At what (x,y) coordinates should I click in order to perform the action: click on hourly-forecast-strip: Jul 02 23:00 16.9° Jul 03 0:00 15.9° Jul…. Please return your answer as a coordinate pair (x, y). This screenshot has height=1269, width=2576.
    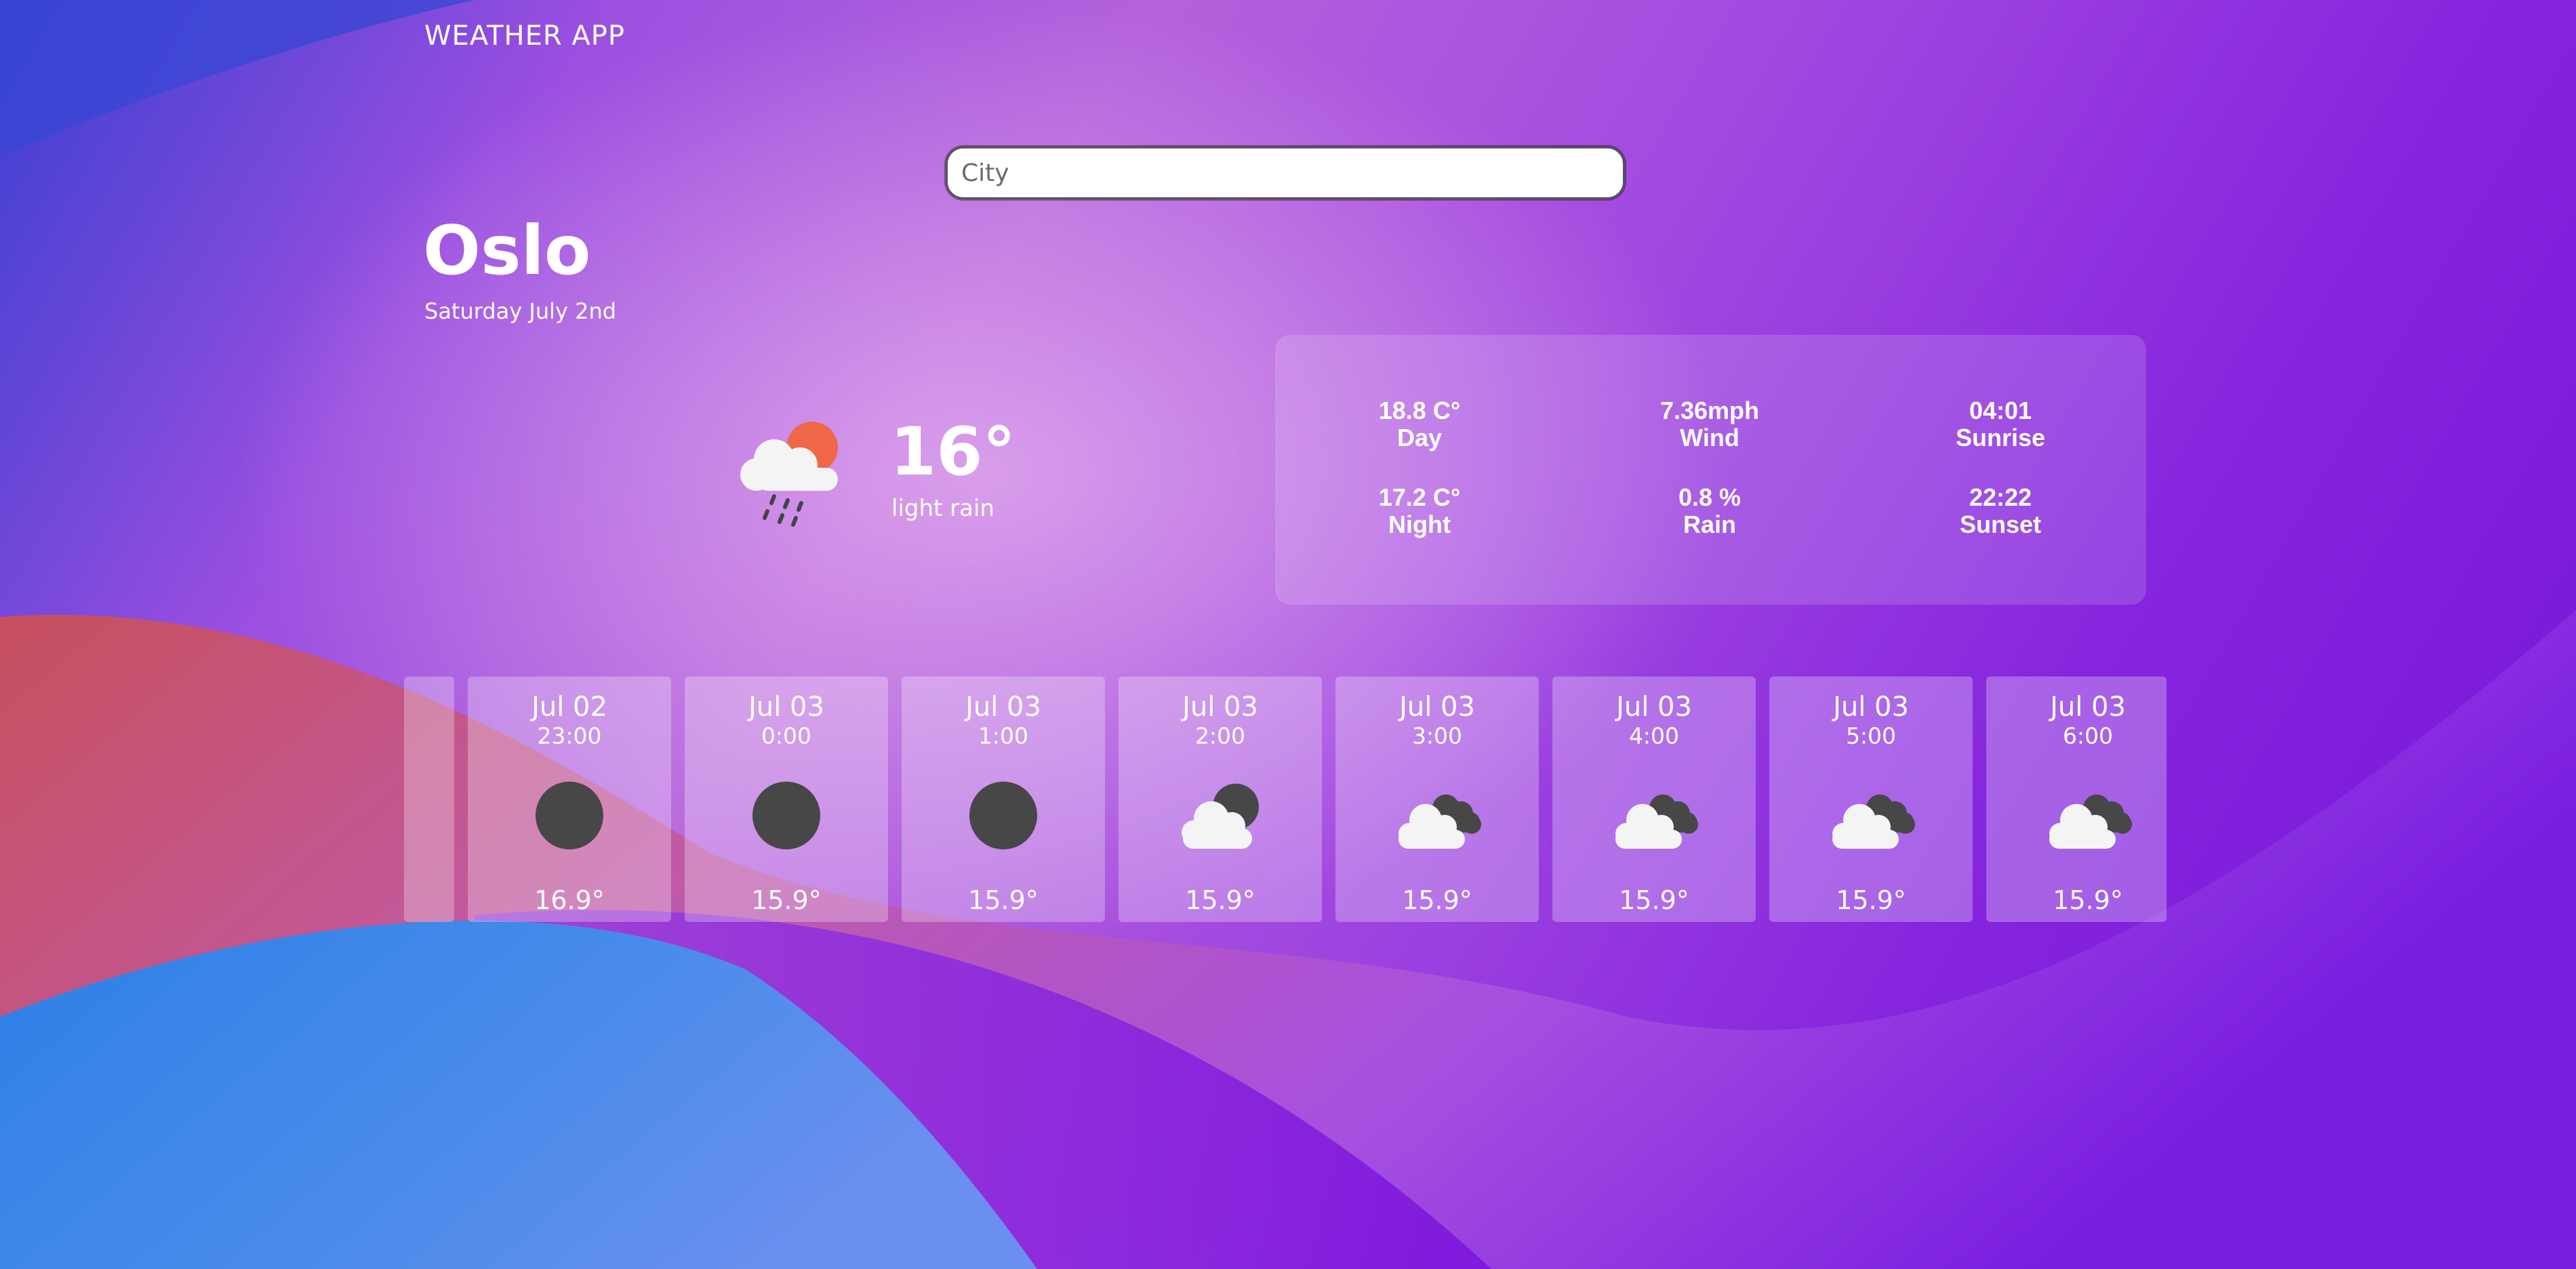
    Looking at the image, I should click on (1285, 799).